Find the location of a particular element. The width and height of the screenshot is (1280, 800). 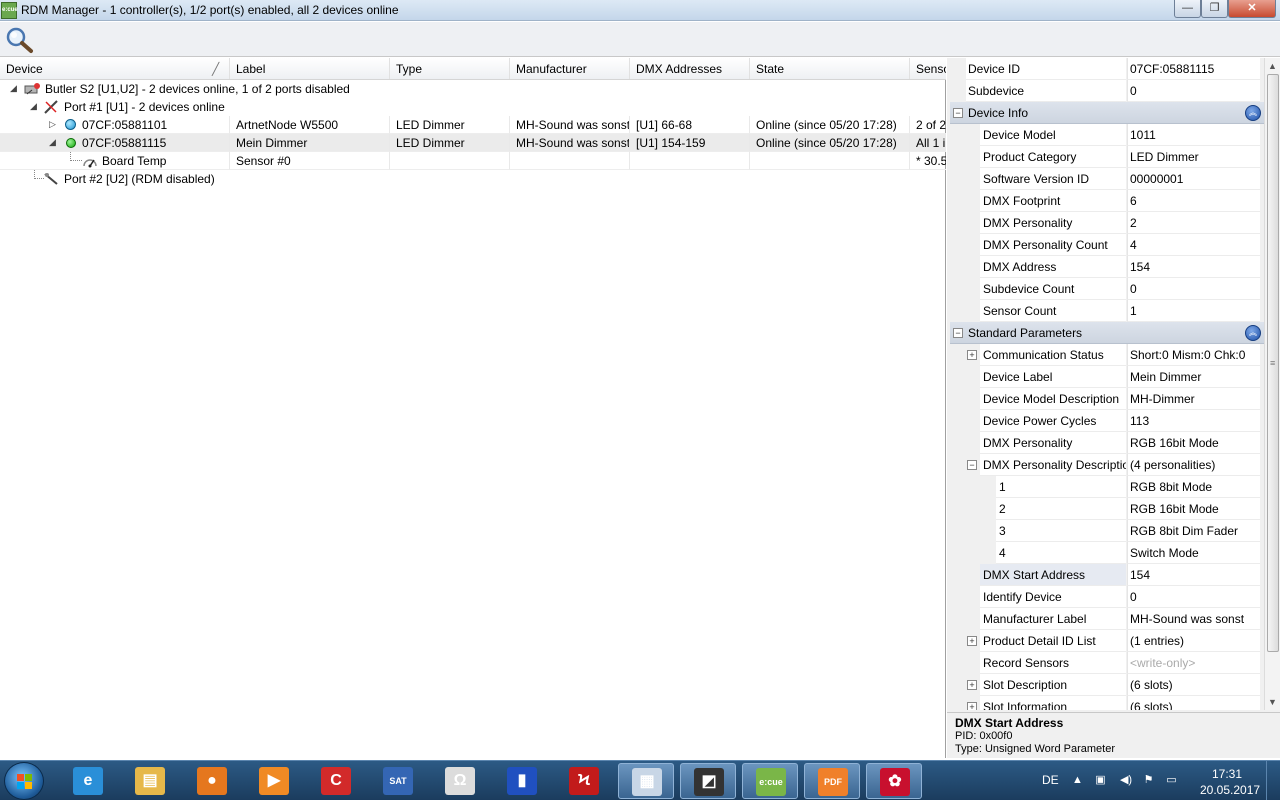

taskbar-app-ecue: e:cue is located at coordinates (770, 781).